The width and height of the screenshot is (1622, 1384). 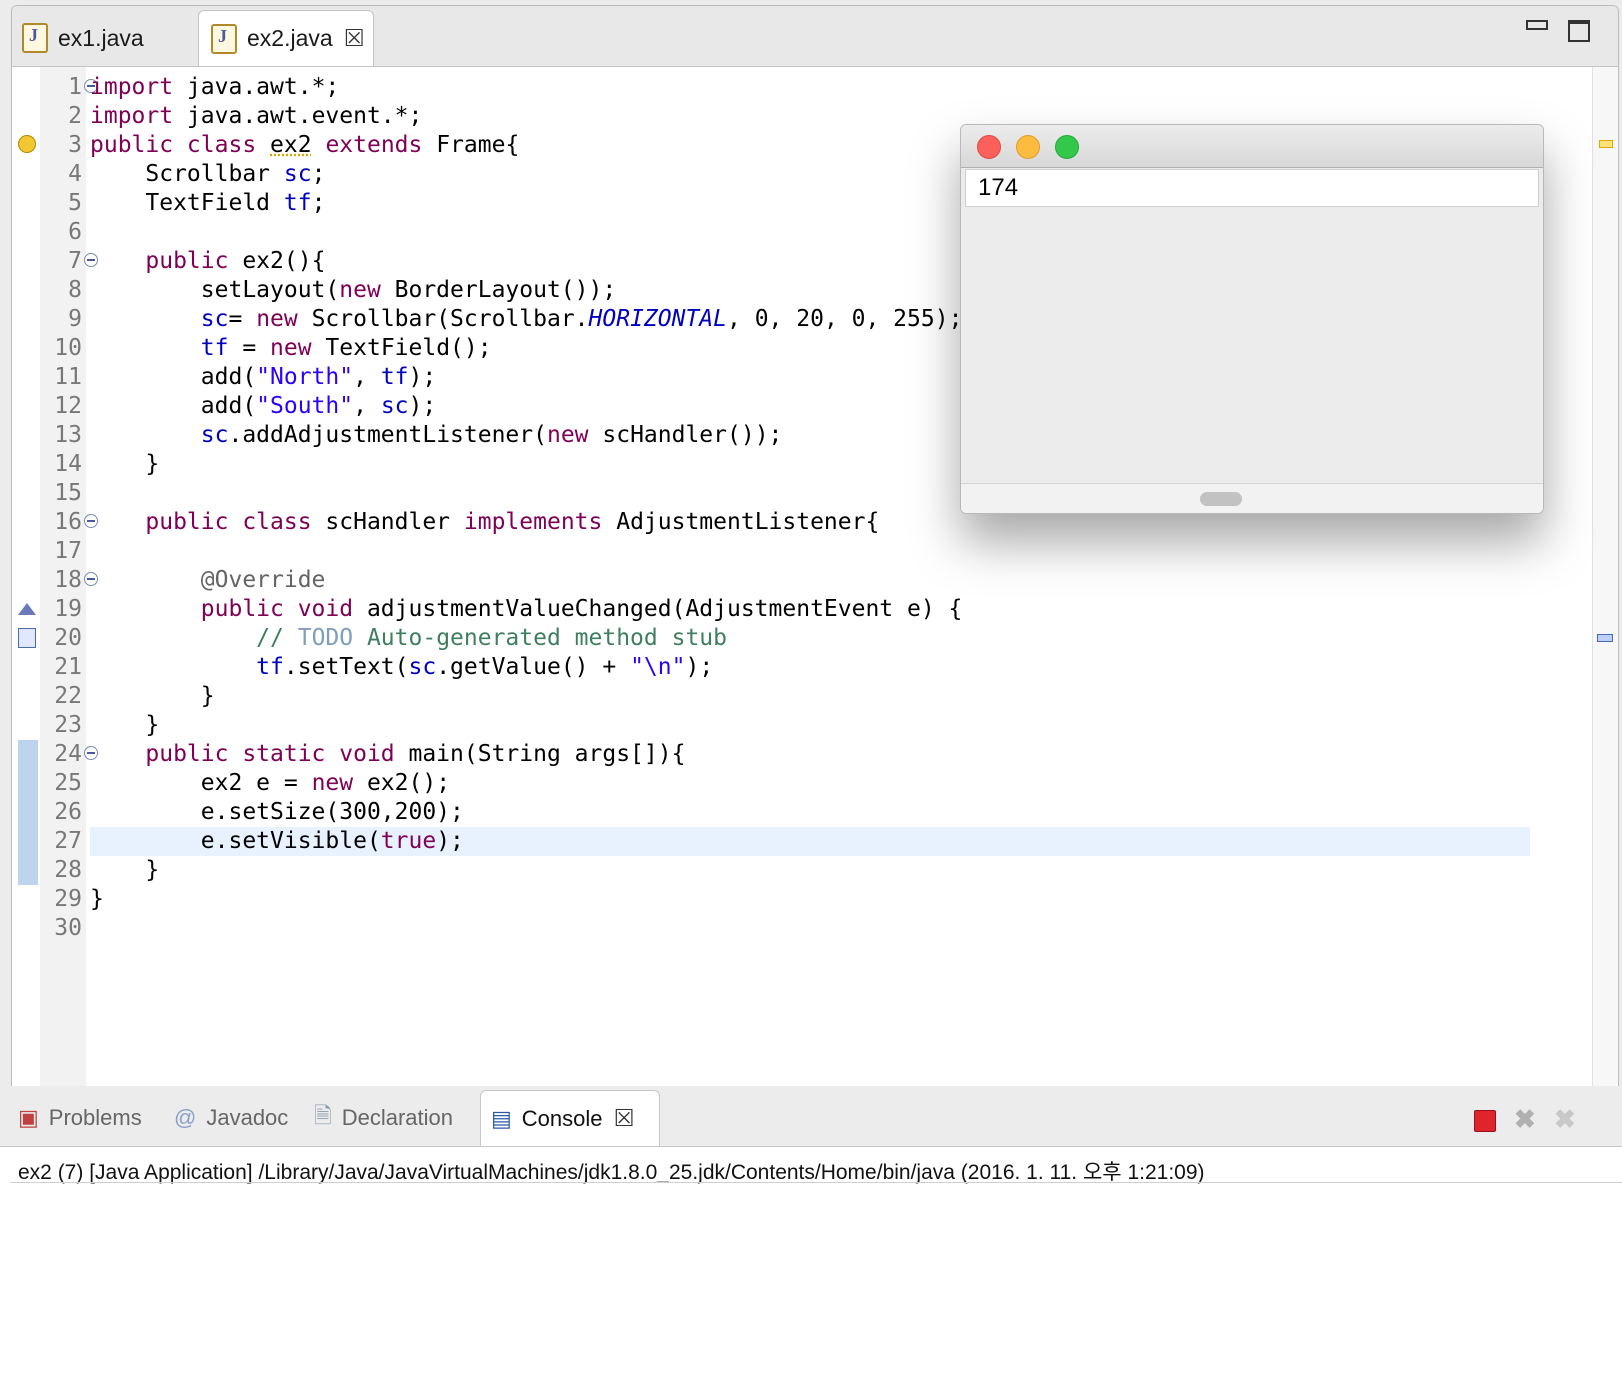 What do you see at coordinates (95, 1117) in the screenshot?
I see `tab-label: Problems` at bounding box center [95, 1117].